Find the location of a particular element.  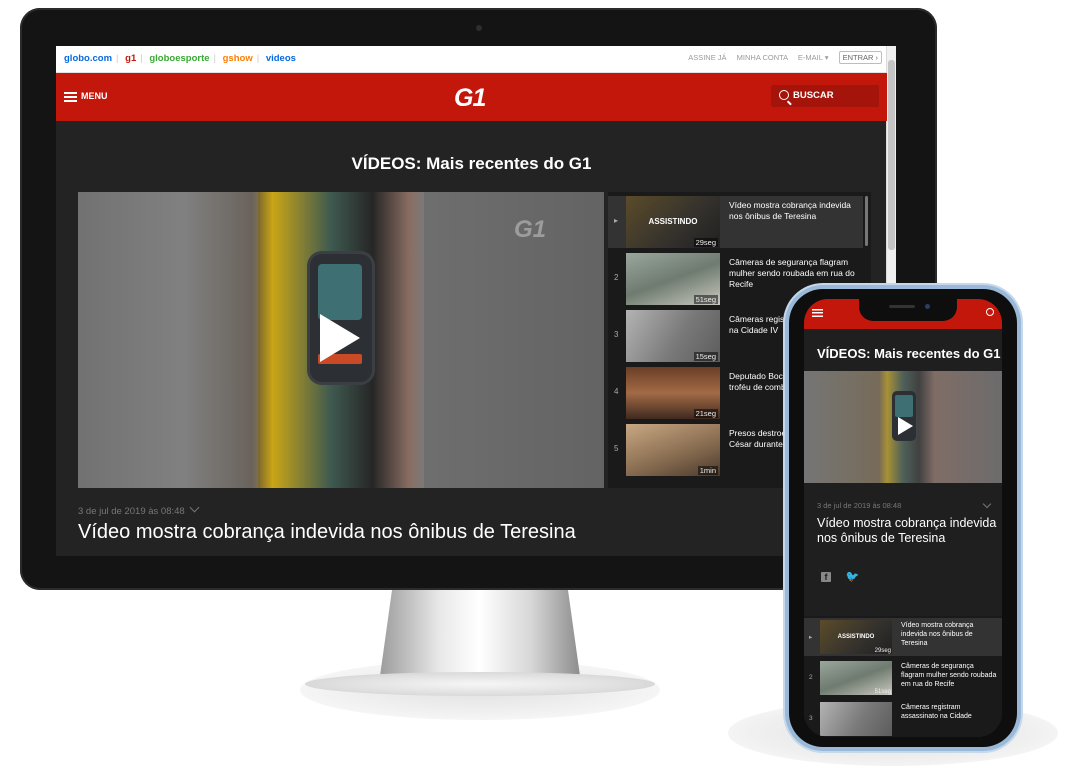

monitor-stand-base is located at coordinates (480, 684).